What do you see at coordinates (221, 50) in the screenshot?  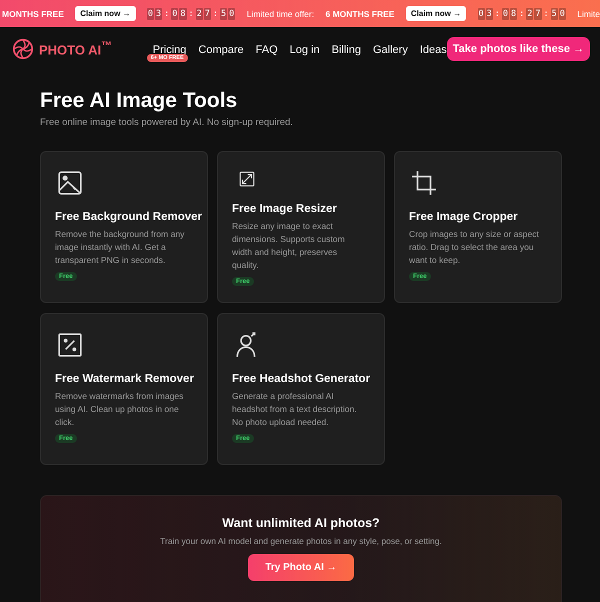 I see `nav-link: Compare` at bounding box center [221, 50].